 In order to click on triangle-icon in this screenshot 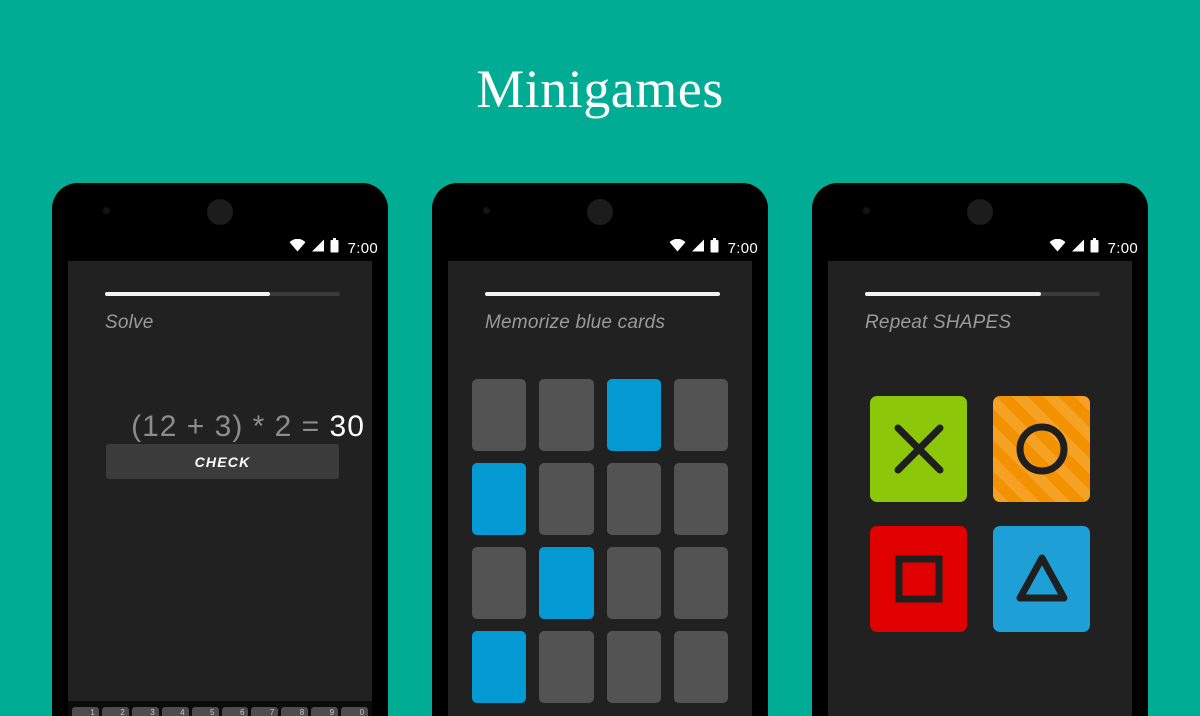, I will do `click(1042, 579)`.